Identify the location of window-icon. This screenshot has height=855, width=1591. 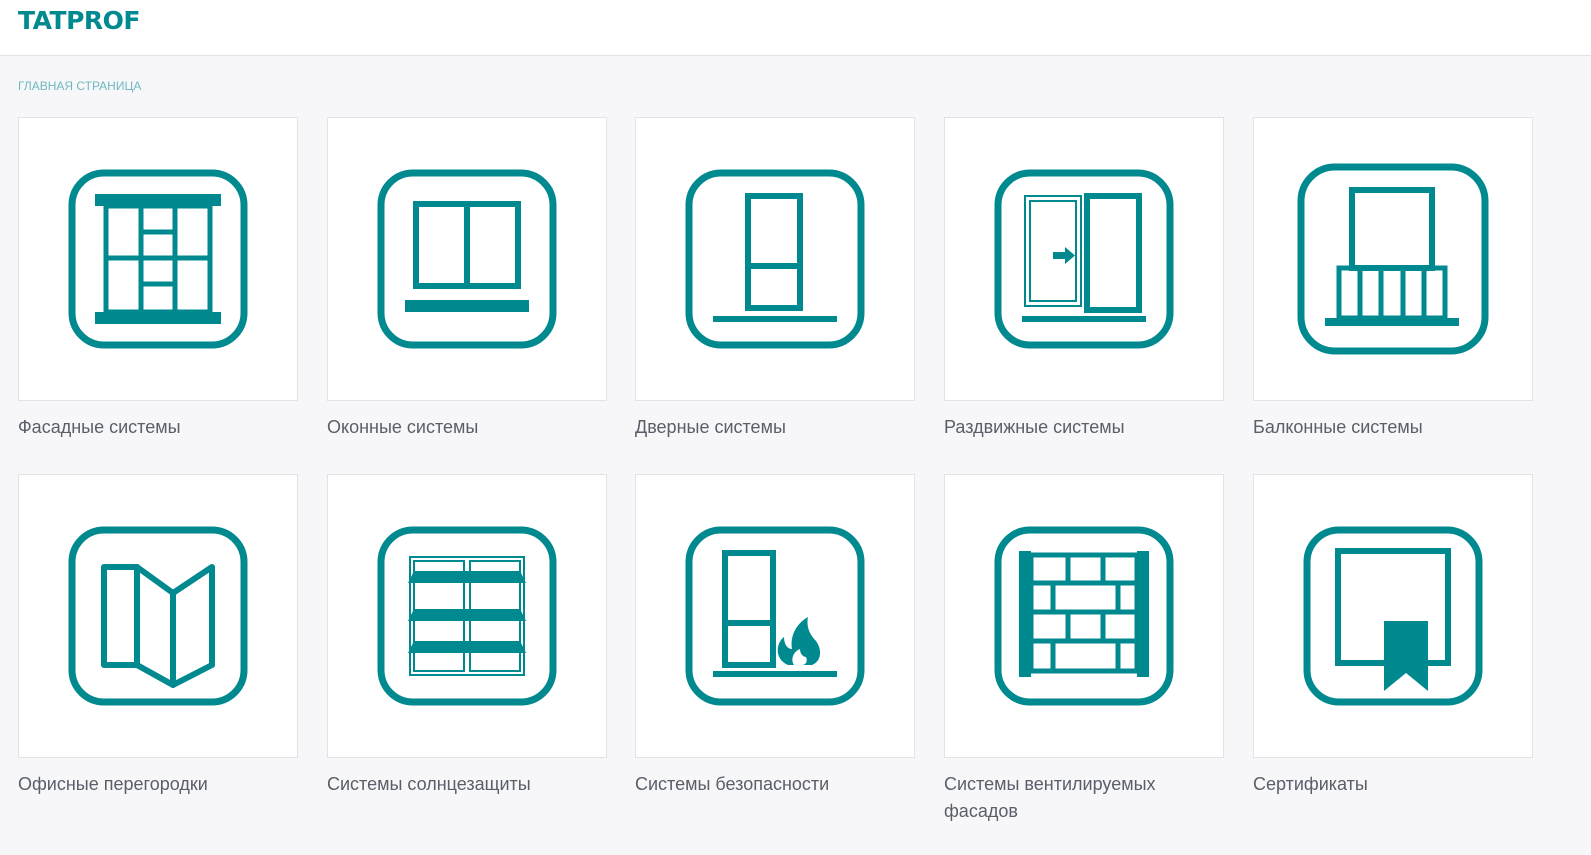
(467, 259).